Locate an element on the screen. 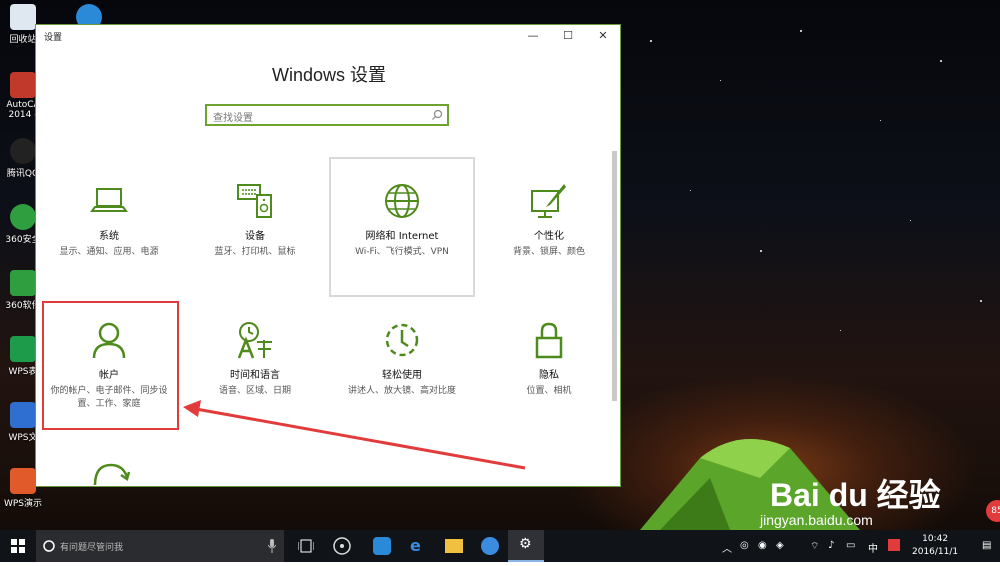 The image size is (1000, 566). page-title: Windows 设置 is located at coordinates (329, 75).